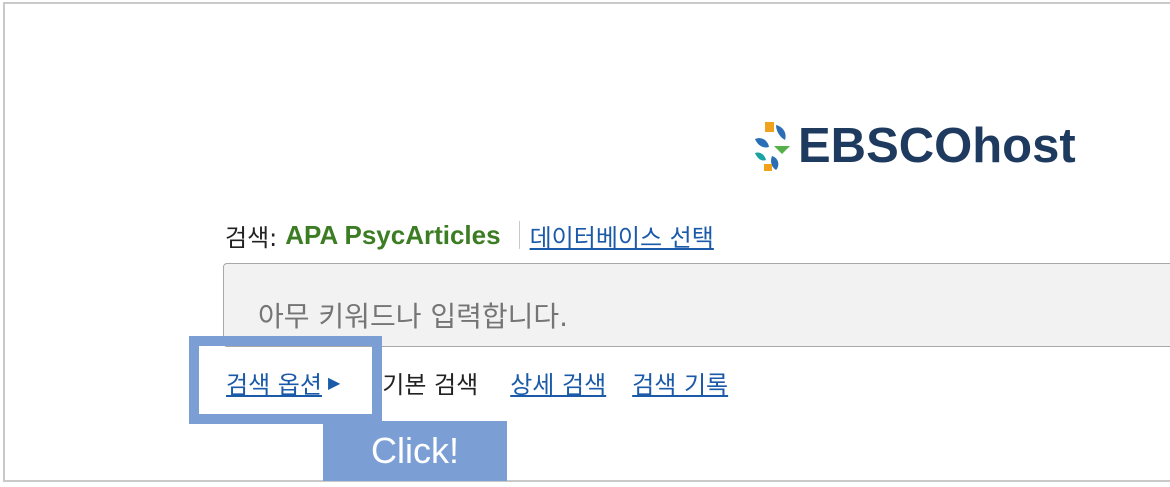 This screenshot has height=487, width=1170. I want to click on logo-text: EBSCOhost, so click(937, 145).